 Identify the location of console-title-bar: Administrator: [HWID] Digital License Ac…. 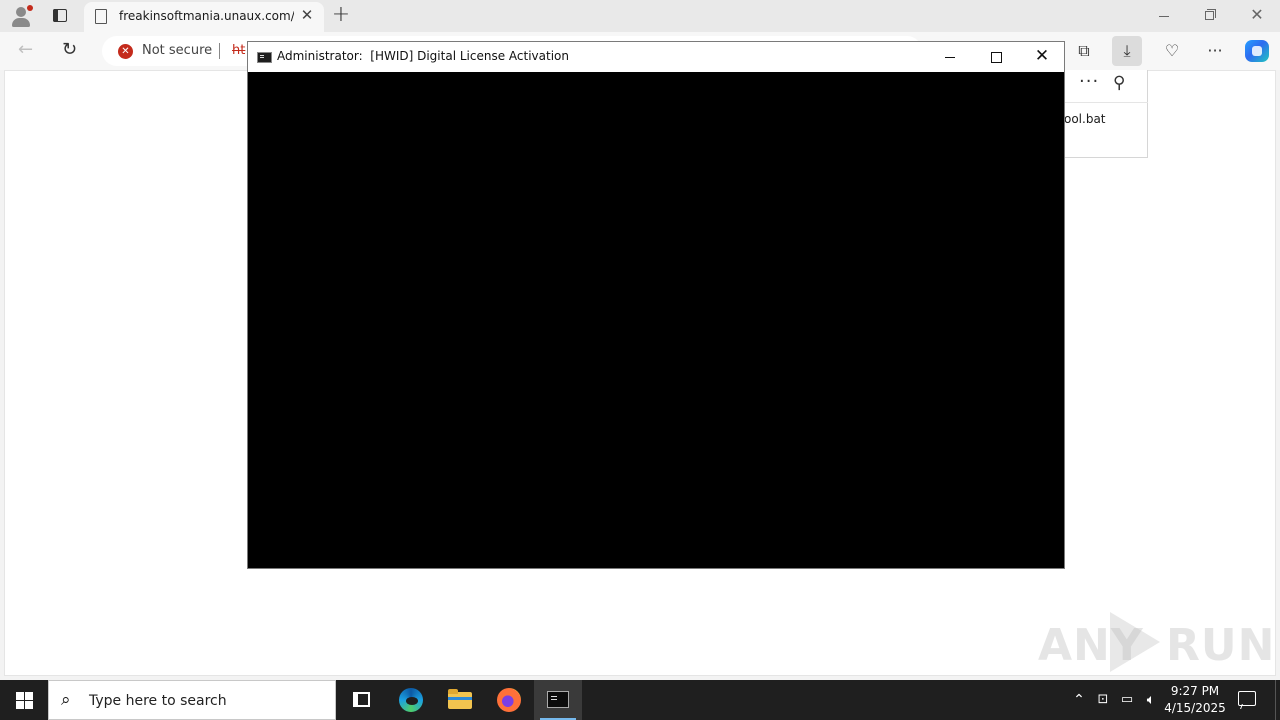
(656, 57).